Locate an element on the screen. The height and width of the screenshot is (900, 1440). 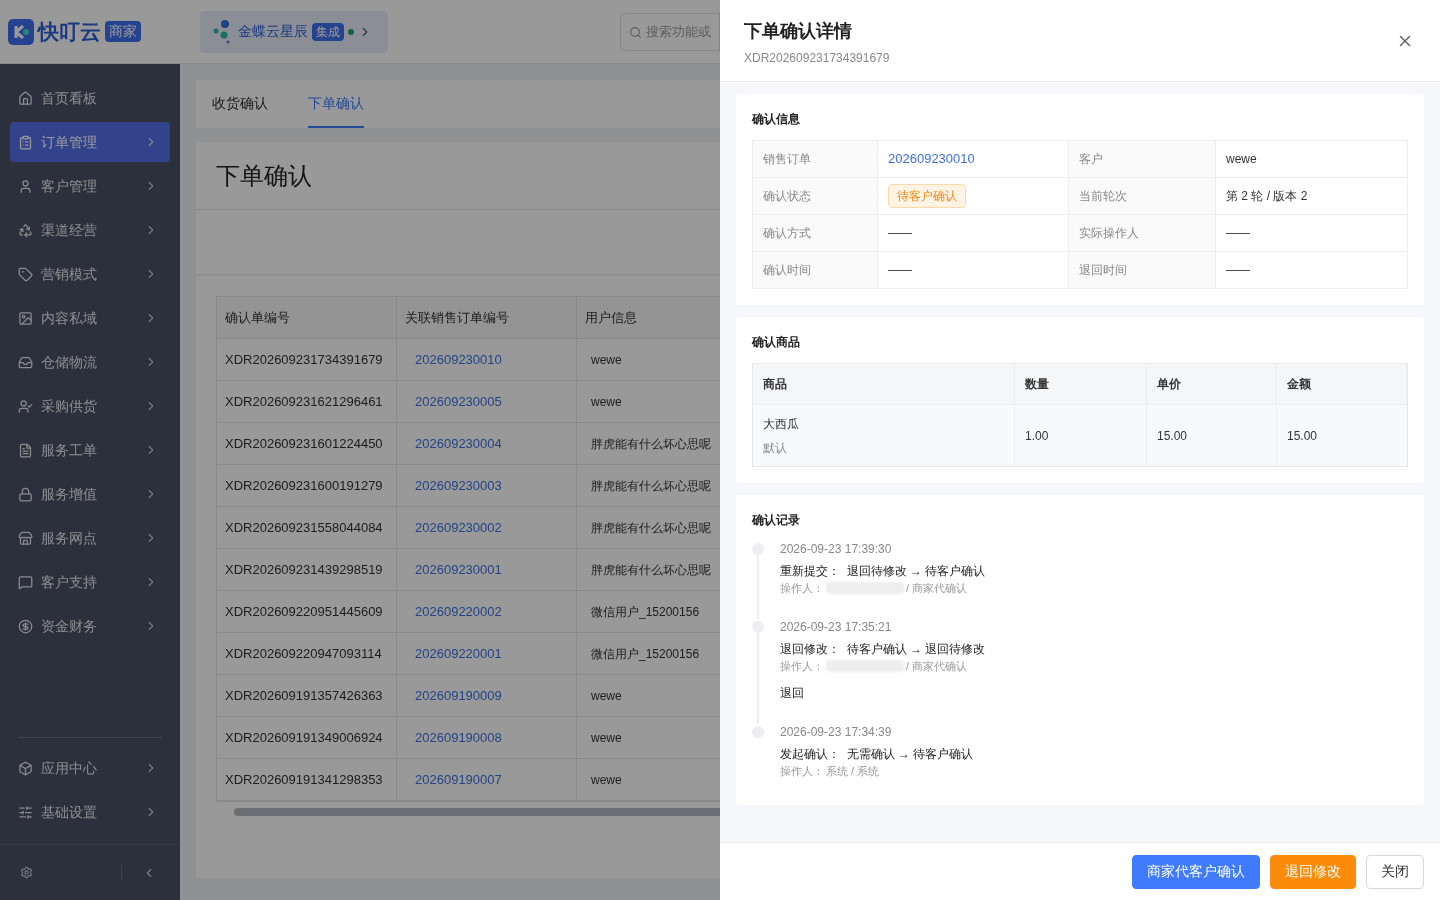
record-time: 2026-09-23 17:39:30 is located at coordinates (836, 549).